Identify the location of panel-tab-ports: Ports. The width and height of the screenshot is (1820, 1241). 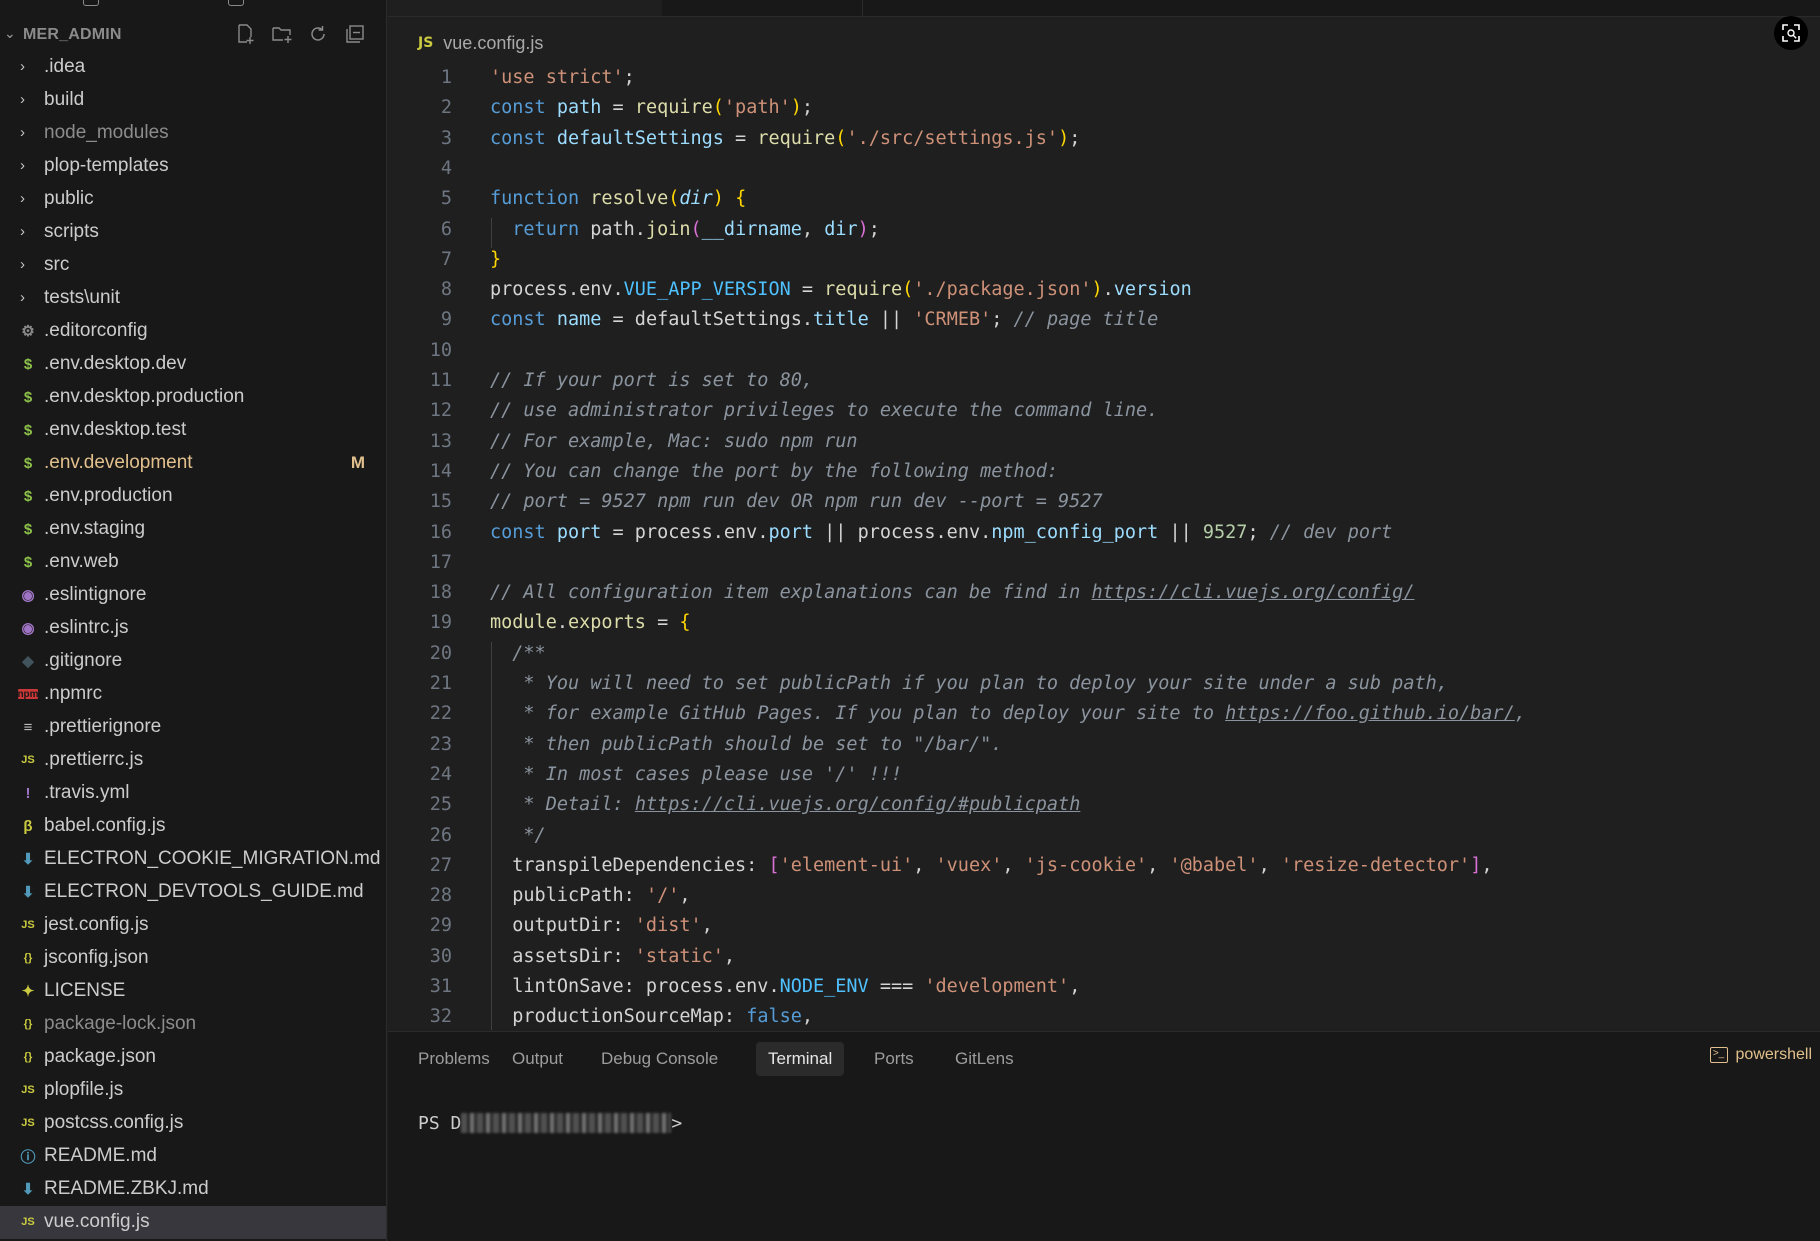
(894, 1059).